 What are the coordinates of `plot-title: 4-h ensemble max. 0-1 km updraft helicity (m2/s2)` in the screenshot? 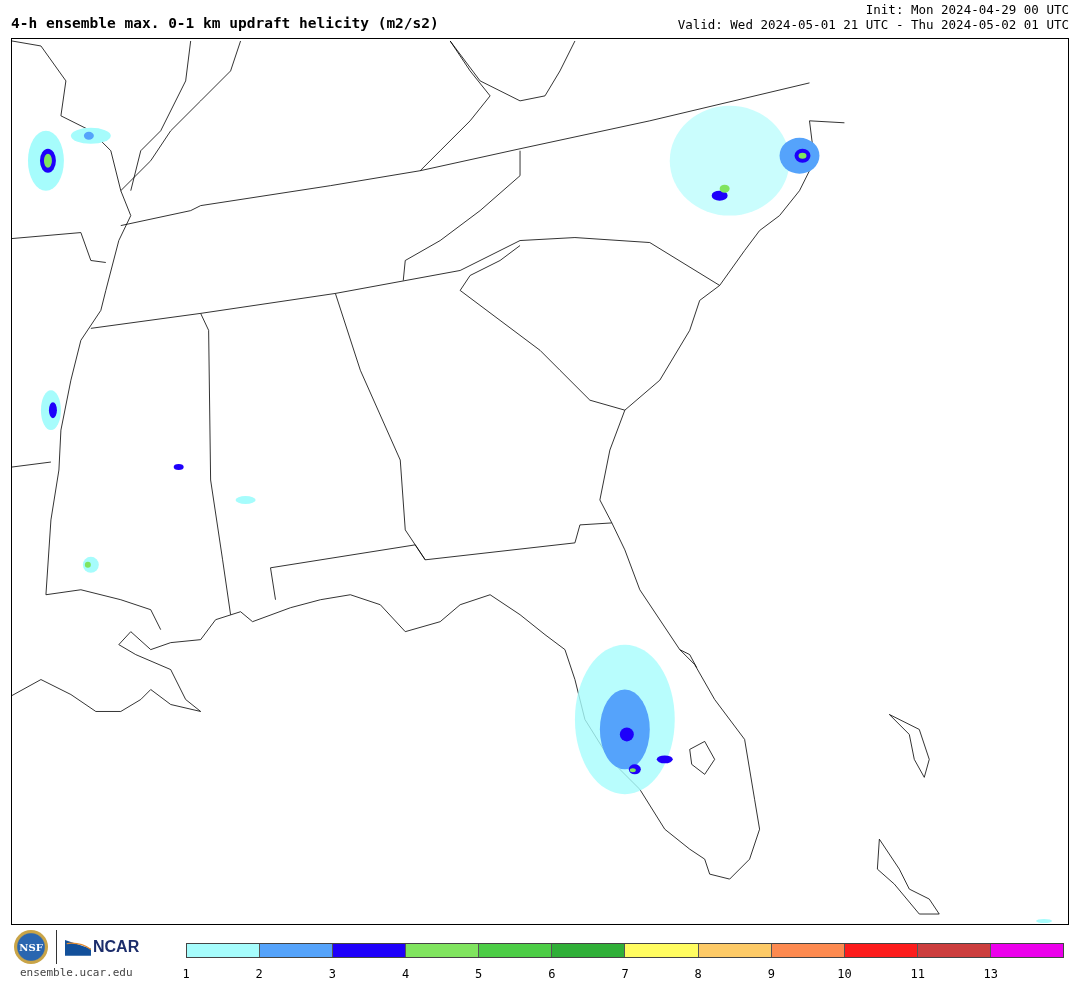 It's located at (225, 23).